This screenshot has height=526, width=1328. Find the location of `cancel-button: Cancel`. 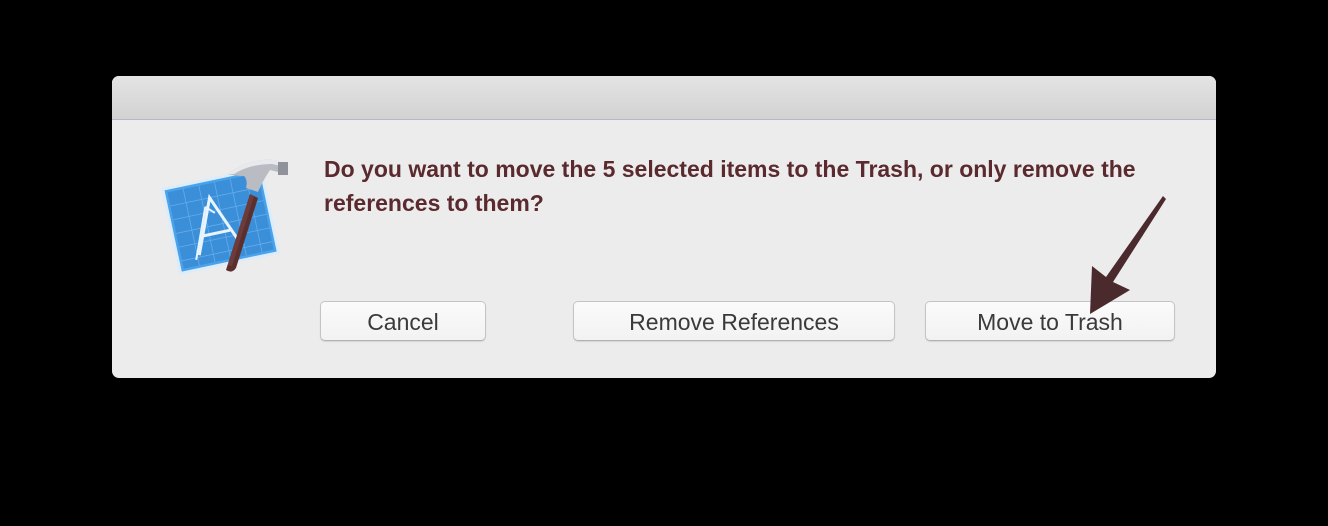

cancel-button: Cancel is located at coordinates (403, 321).